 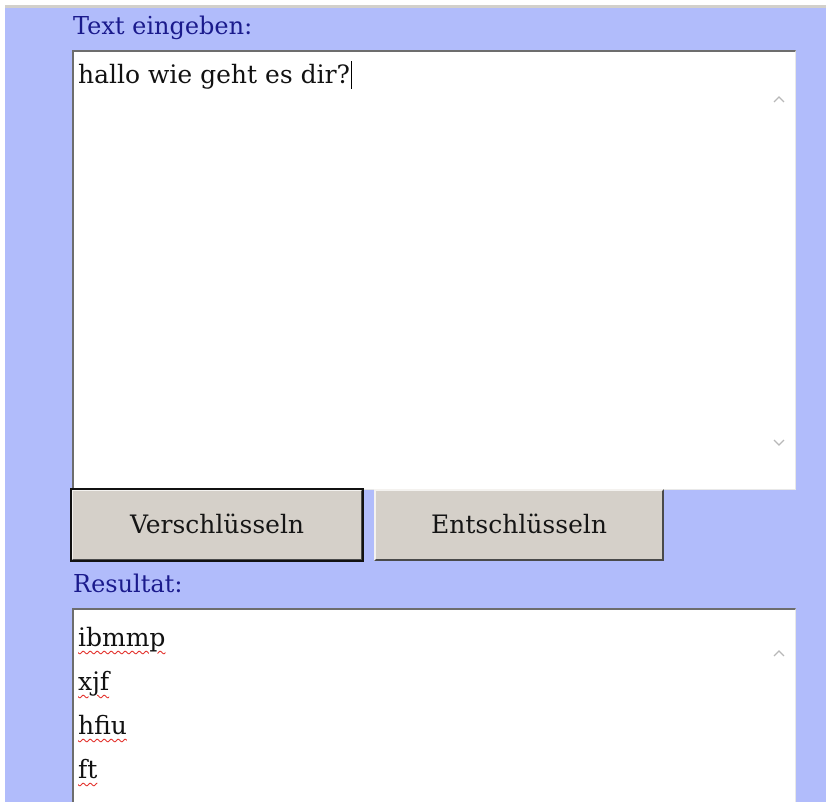 I want to click on result-content: ibmmp xjf hfiu ft, so click(x=121, y=704).